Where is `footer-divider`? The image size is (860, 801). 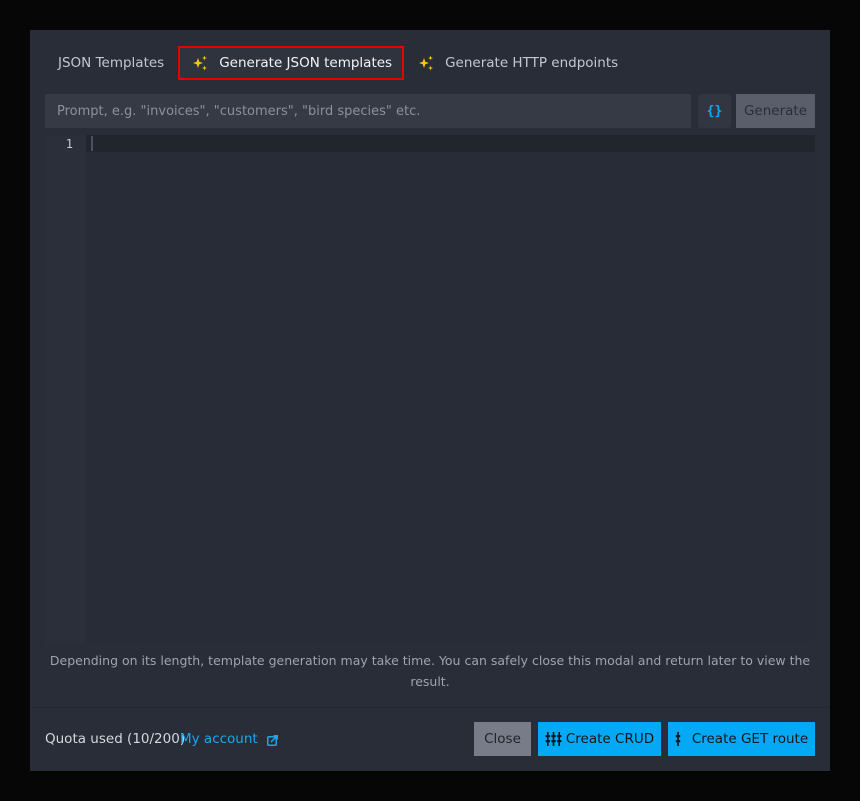 footer-divider is located at coordinates (430, 707).